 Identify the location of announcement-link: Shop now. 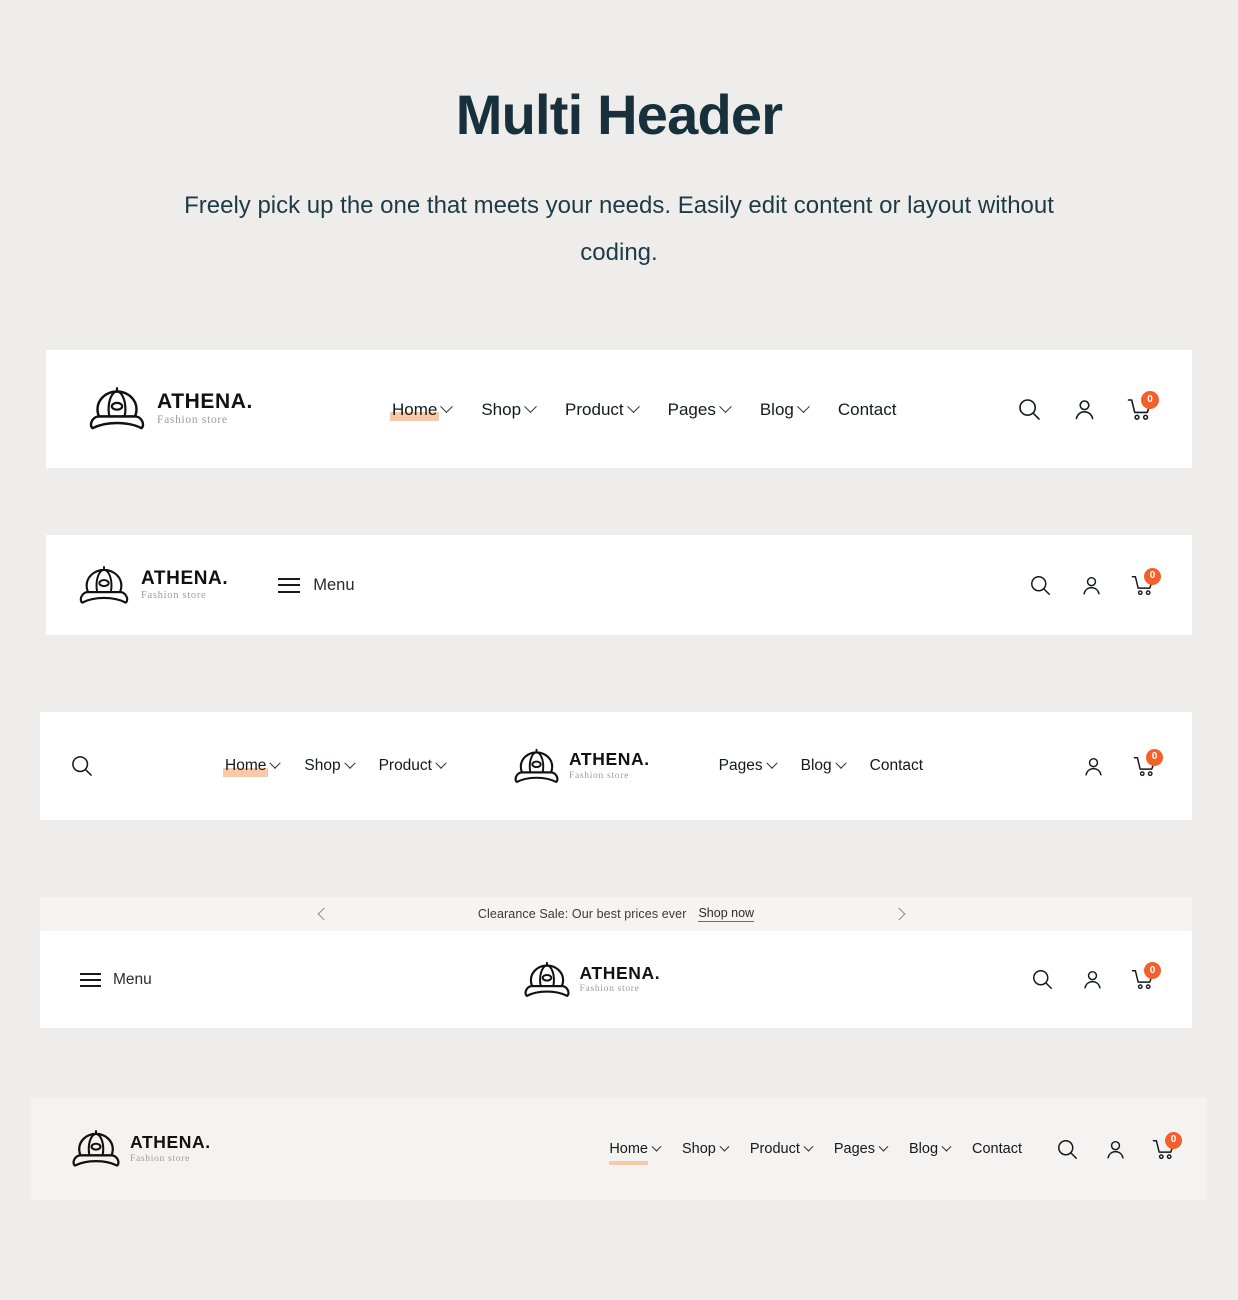
(726, 914).